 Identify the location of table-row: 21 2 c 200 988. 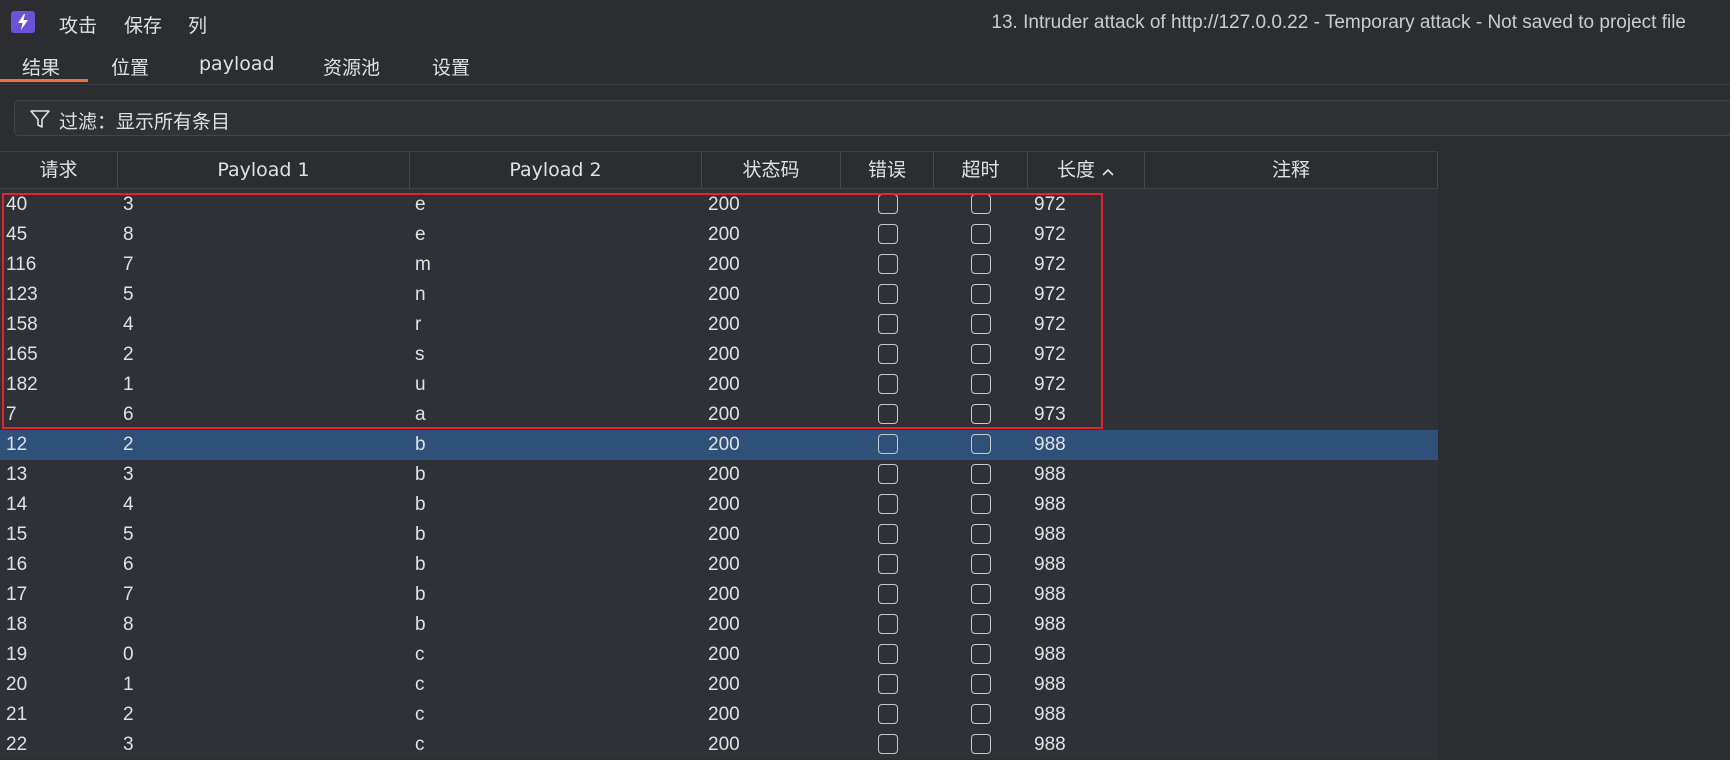
(719, 715).